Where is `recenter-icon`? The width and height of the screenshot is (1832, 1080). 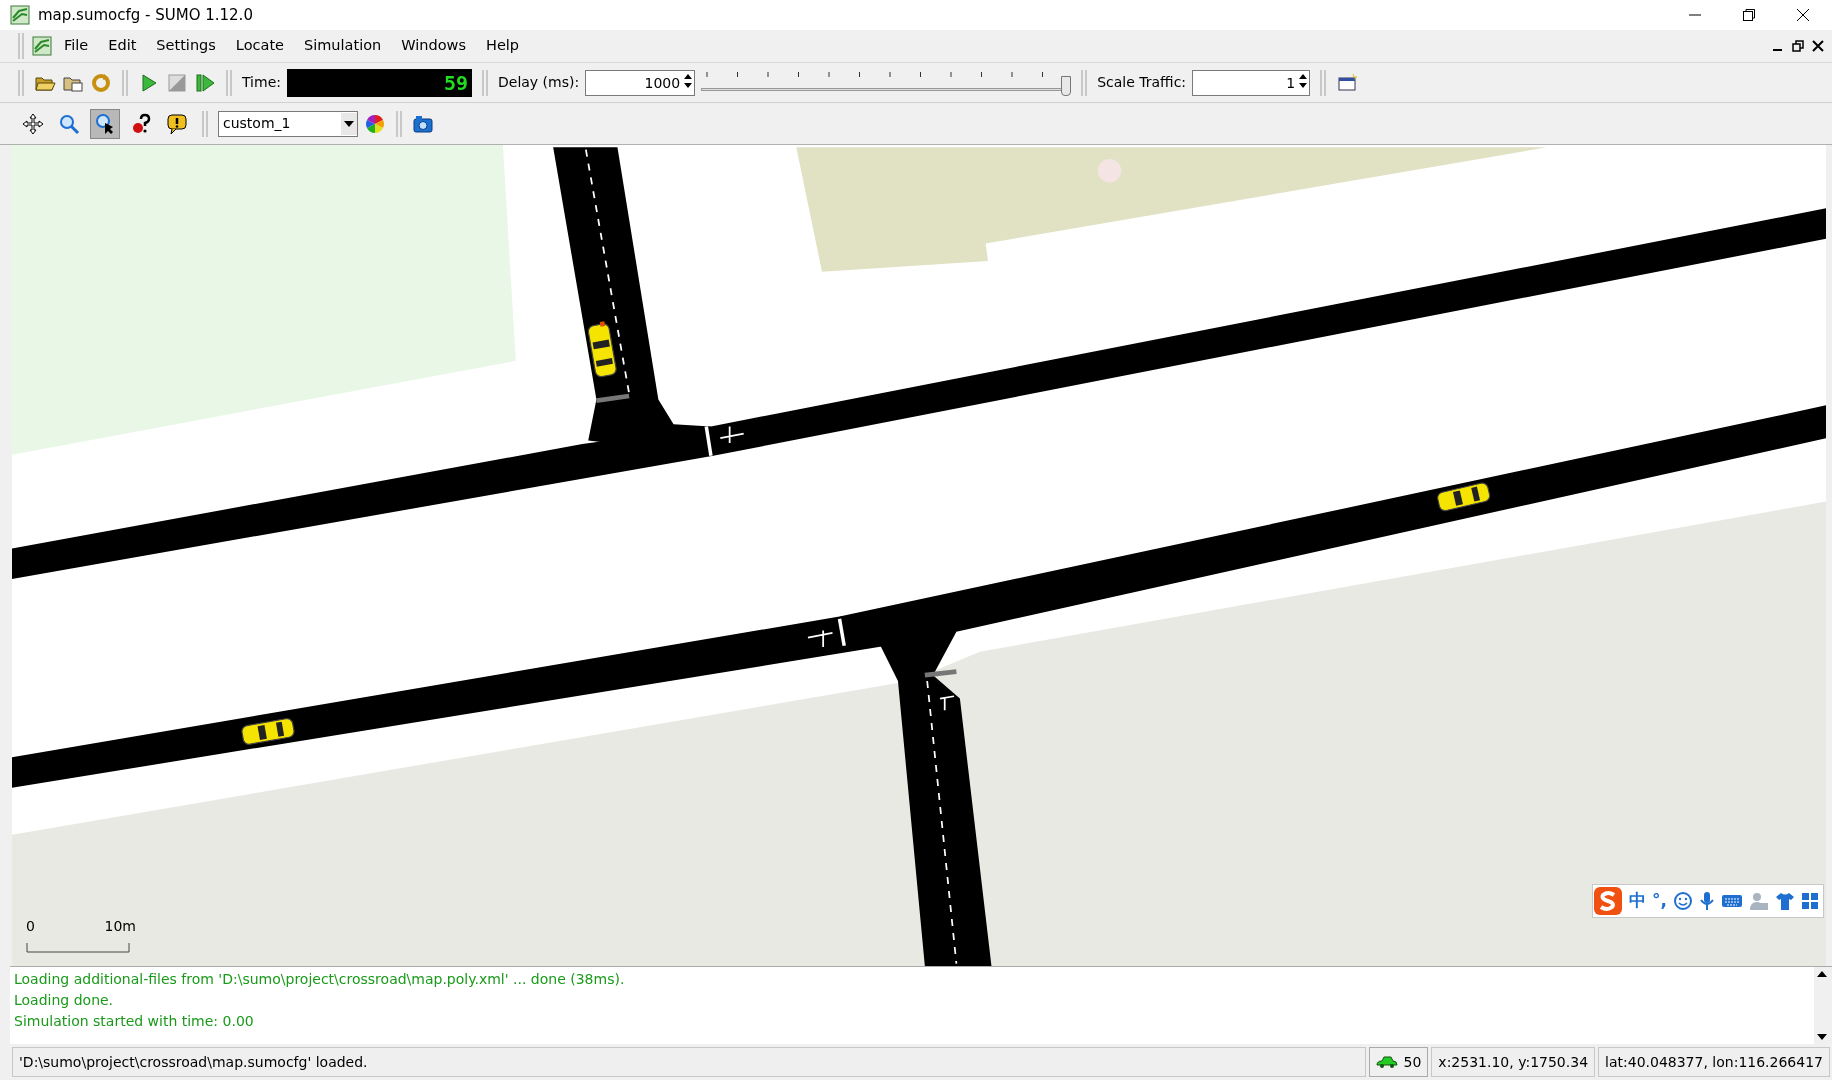 recenter-icon is located at coordinates (33, 123).